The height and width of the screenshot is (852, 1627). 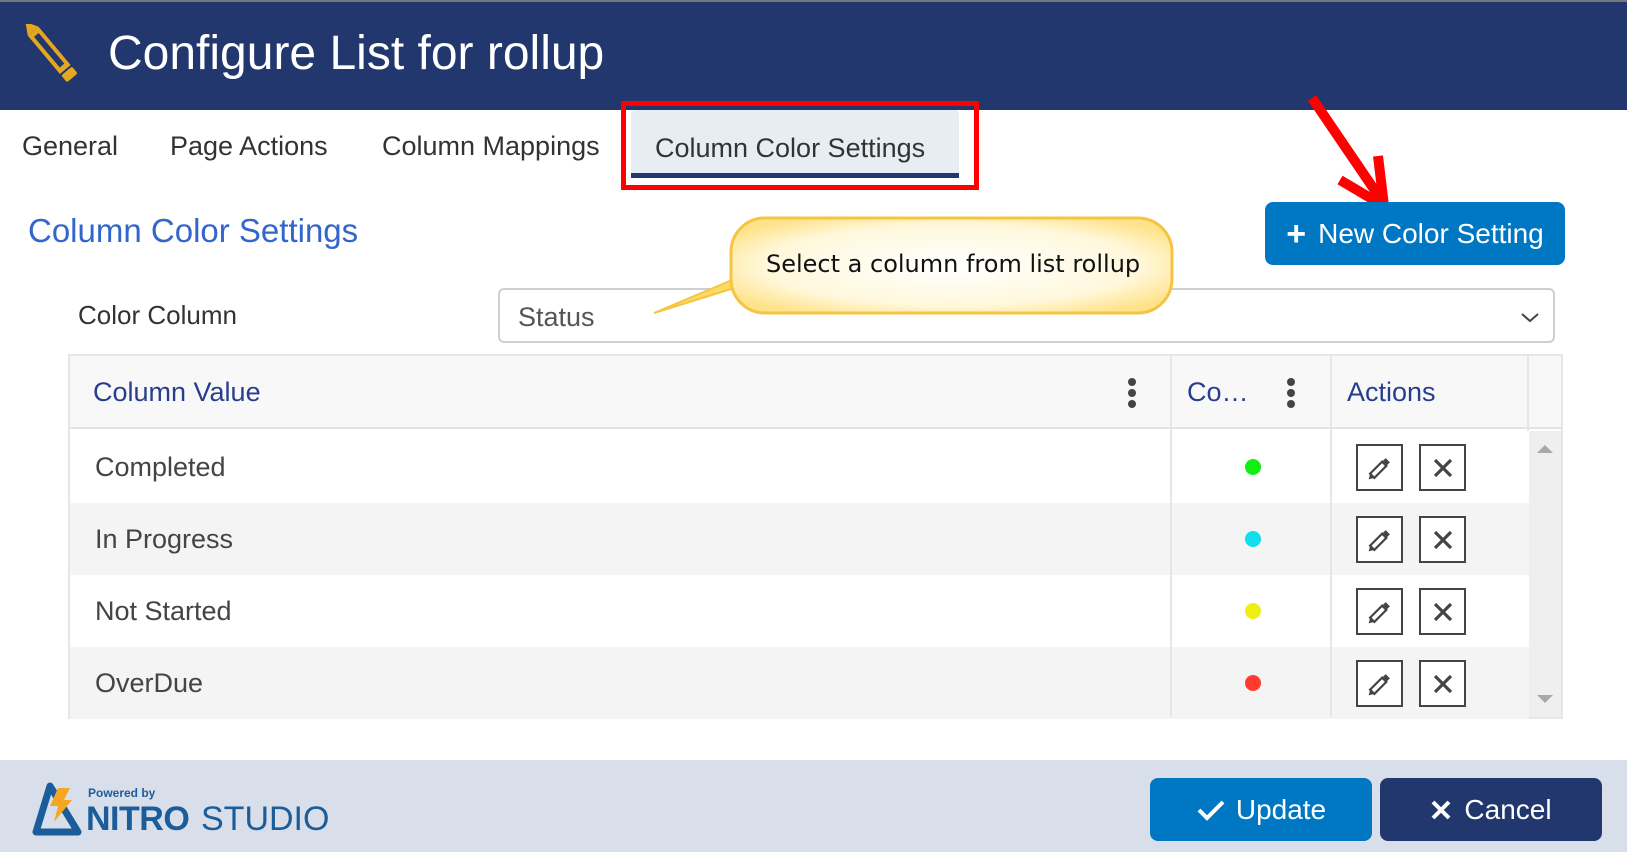 What do you see at coordinates (1545, 449) in the screenshot?
I see `scroll-up-arrow-icon` at bounding box center [1545, 449].